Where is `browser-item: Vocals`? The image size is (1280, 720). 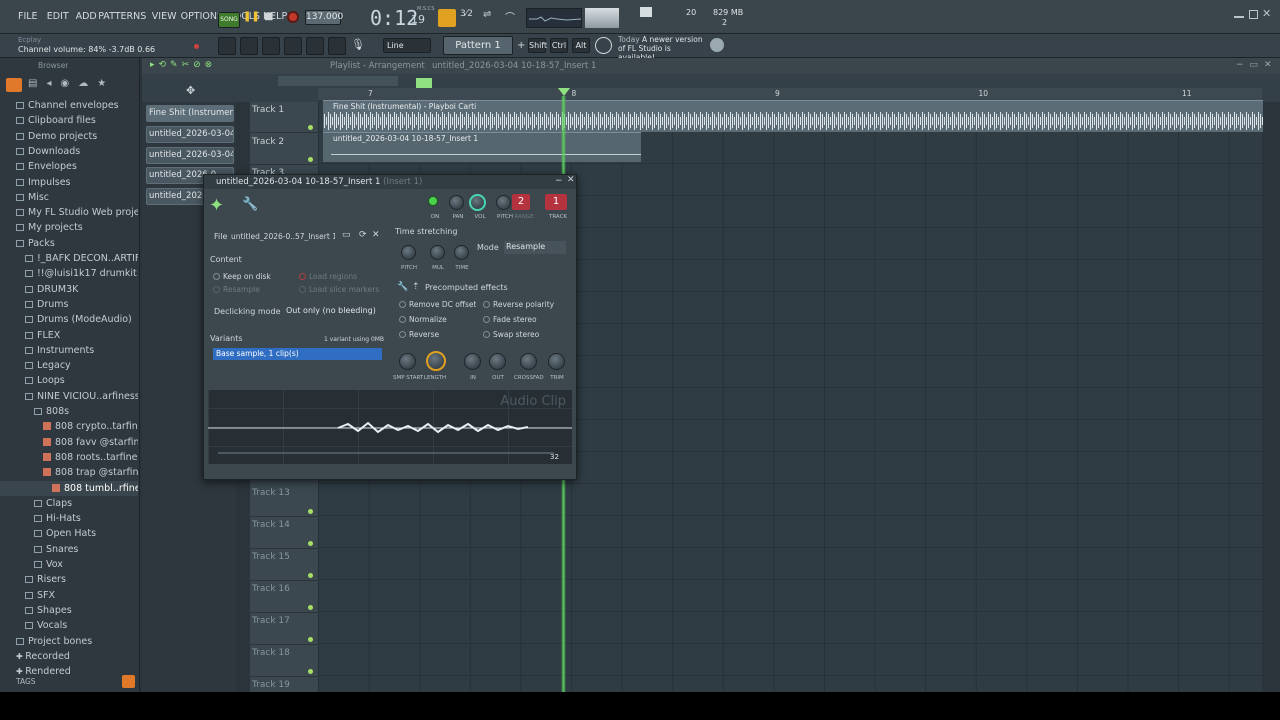 browser-item: Vocals is located at coordinates (69, 625).